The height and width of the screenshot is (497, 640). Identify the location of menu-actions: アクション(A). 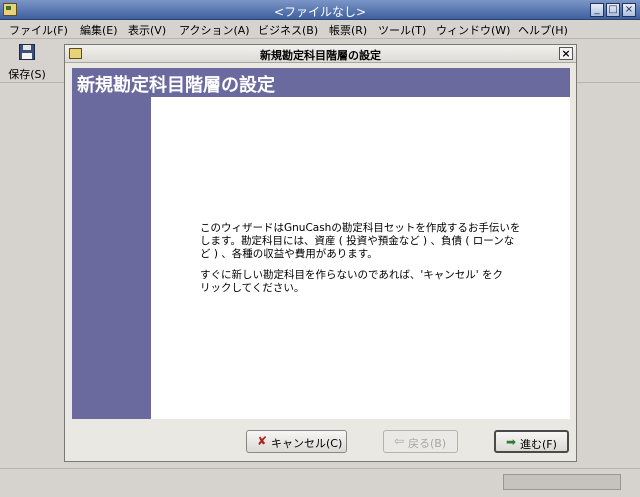
(214, 30).